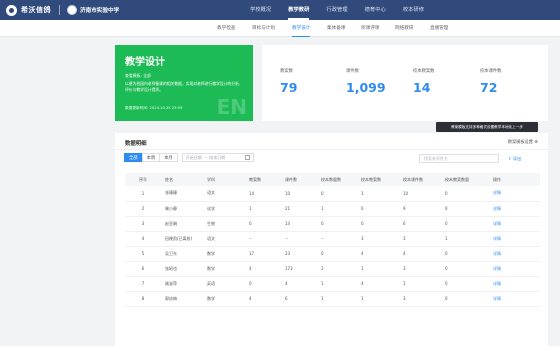 This screenshot has width=560, height=346. What do you see at coordinates (337, 179) in the screenshot?
I see `col-count: 校本数量数` at bounding box center [337, 179].